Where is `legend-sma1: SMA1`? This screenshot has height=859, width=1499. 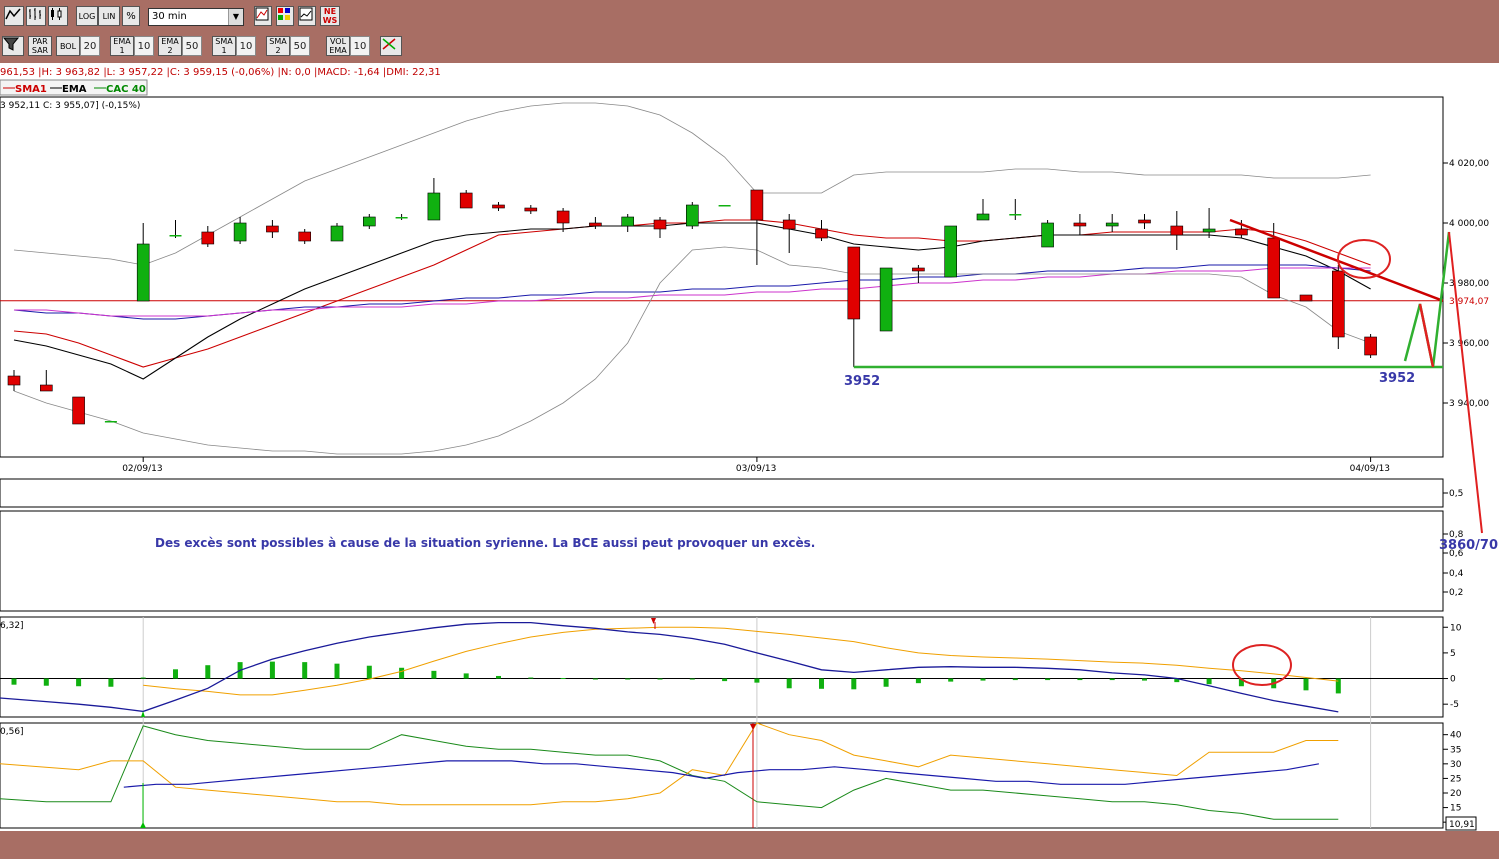
legend-sma1: SMA1 is located at coordinates (31, 89).